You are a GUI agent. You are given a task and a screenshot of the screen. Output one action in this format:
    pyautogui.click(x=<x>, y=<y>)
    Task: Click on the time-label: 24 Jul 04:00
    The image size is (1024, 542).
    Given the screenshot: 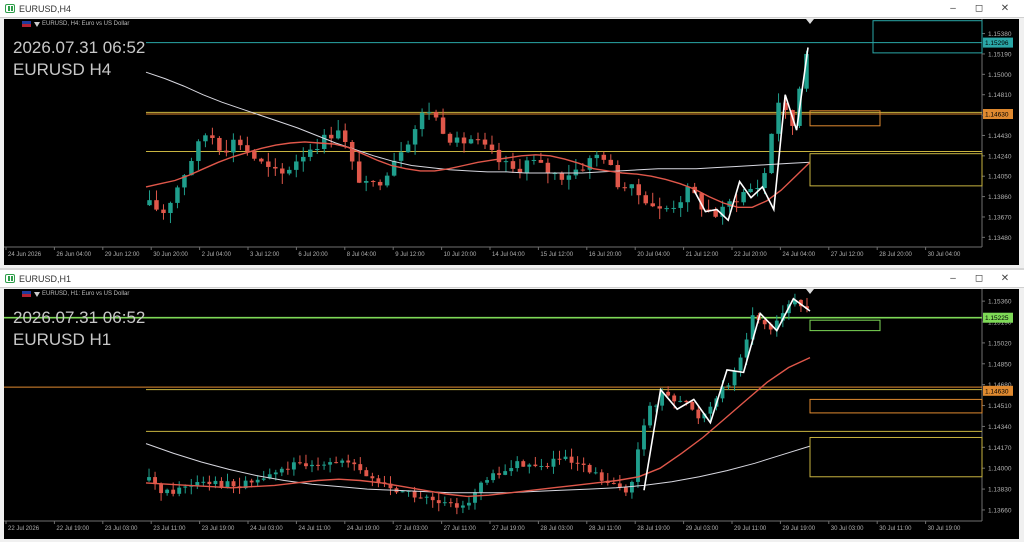 What is the action you would take?
    pyautogui.click(x=798, y=255)
    